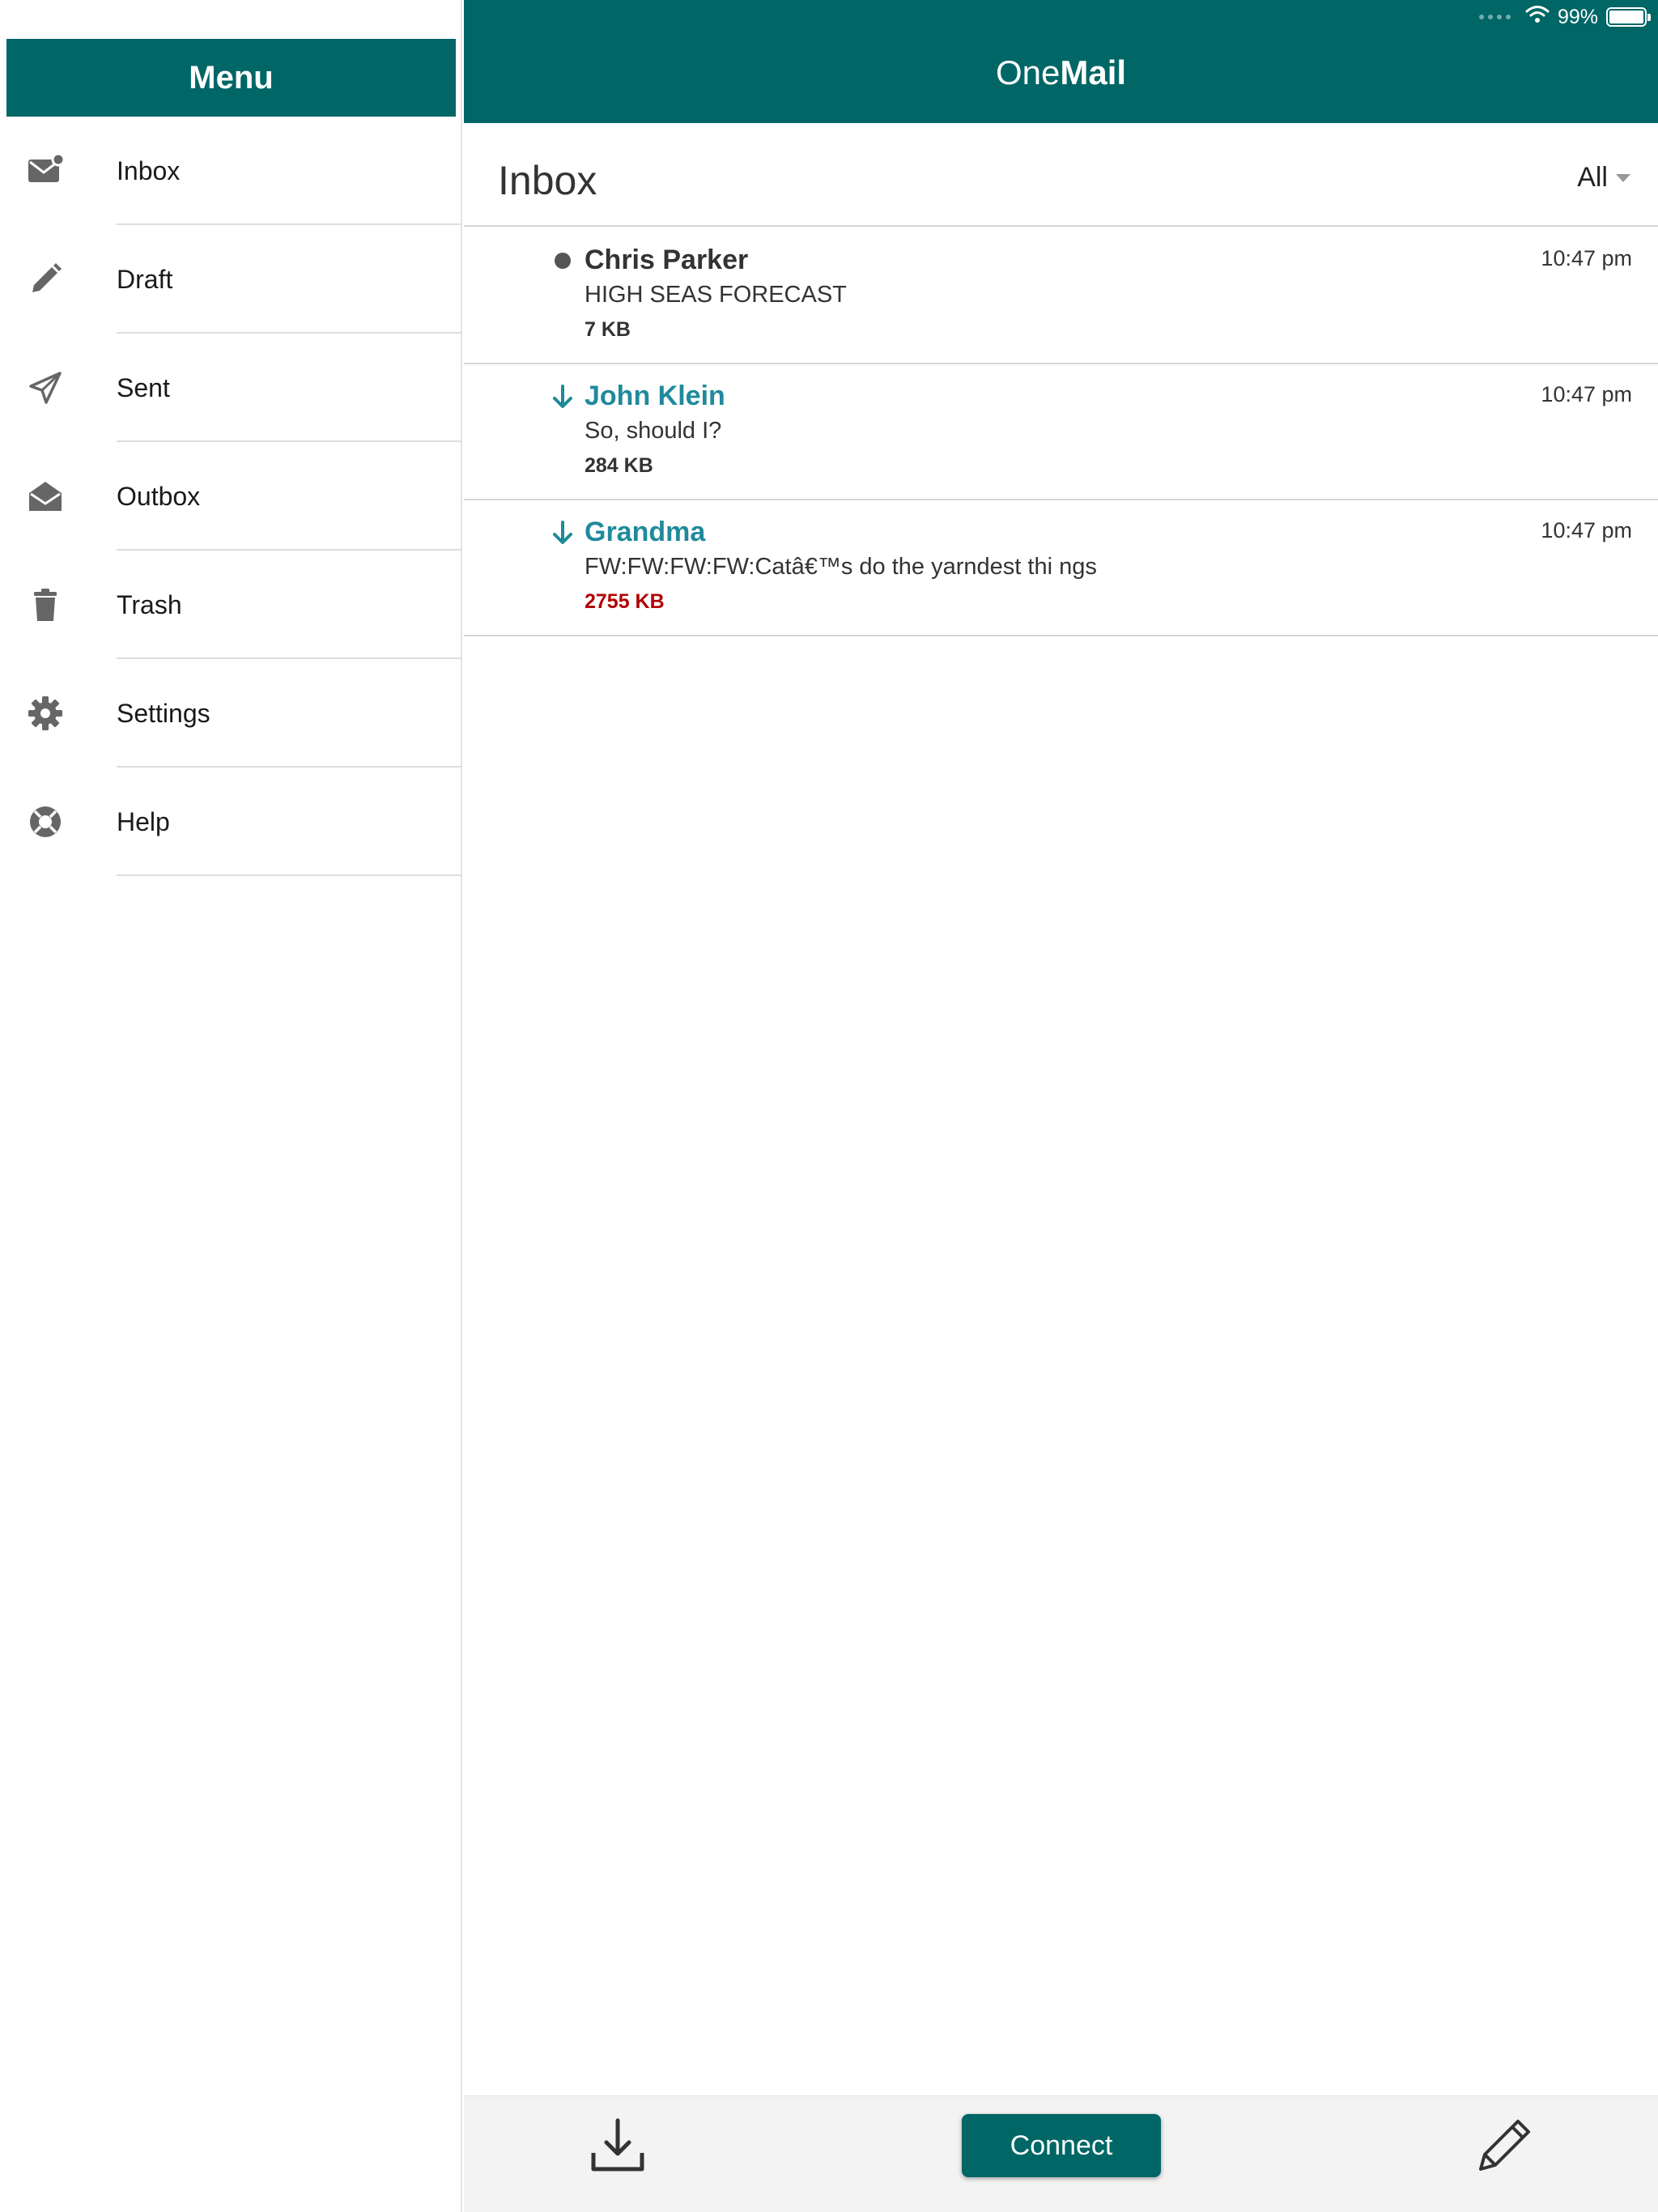  I want to click on status-bar: 99%, so click(1564, 17).